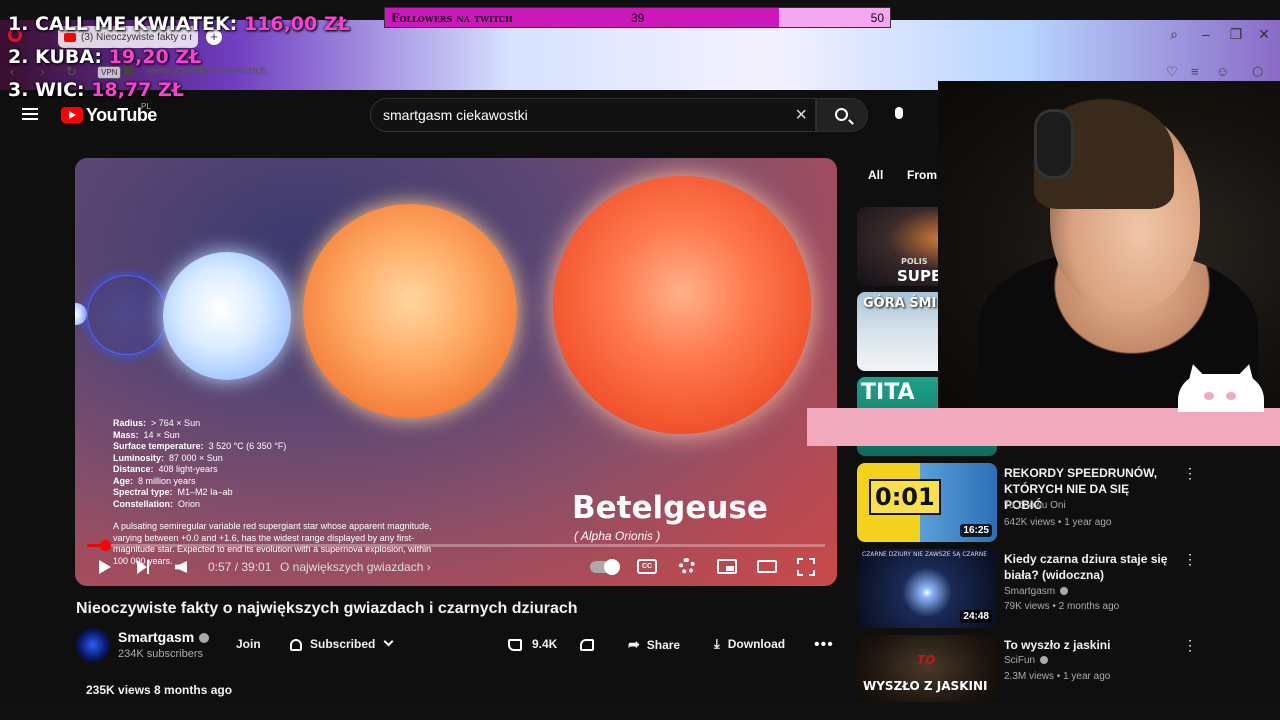  Describe the element at coordinates (248, 644) in the screenshot. I see `join-button: Join` at that location.